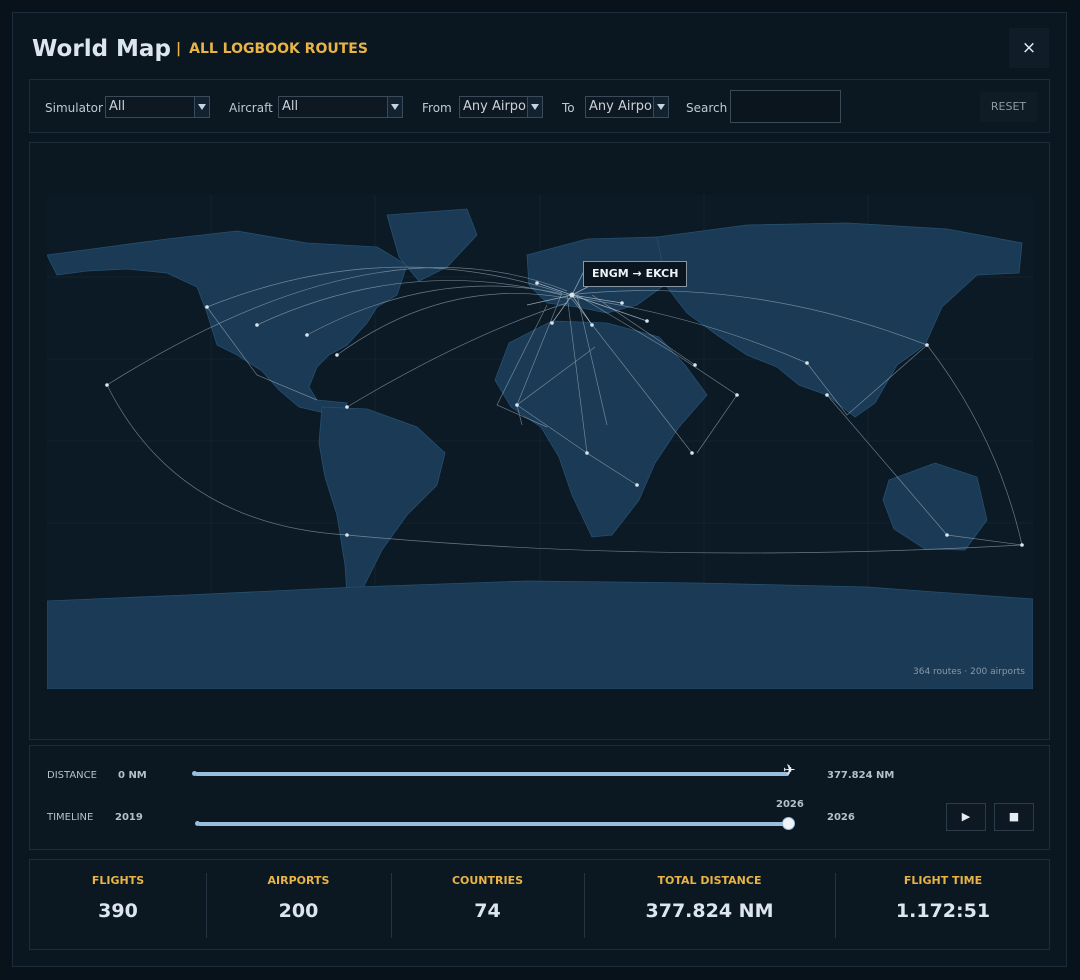  I want to click on stat-label: COUNTRIES, so click(487, 880).